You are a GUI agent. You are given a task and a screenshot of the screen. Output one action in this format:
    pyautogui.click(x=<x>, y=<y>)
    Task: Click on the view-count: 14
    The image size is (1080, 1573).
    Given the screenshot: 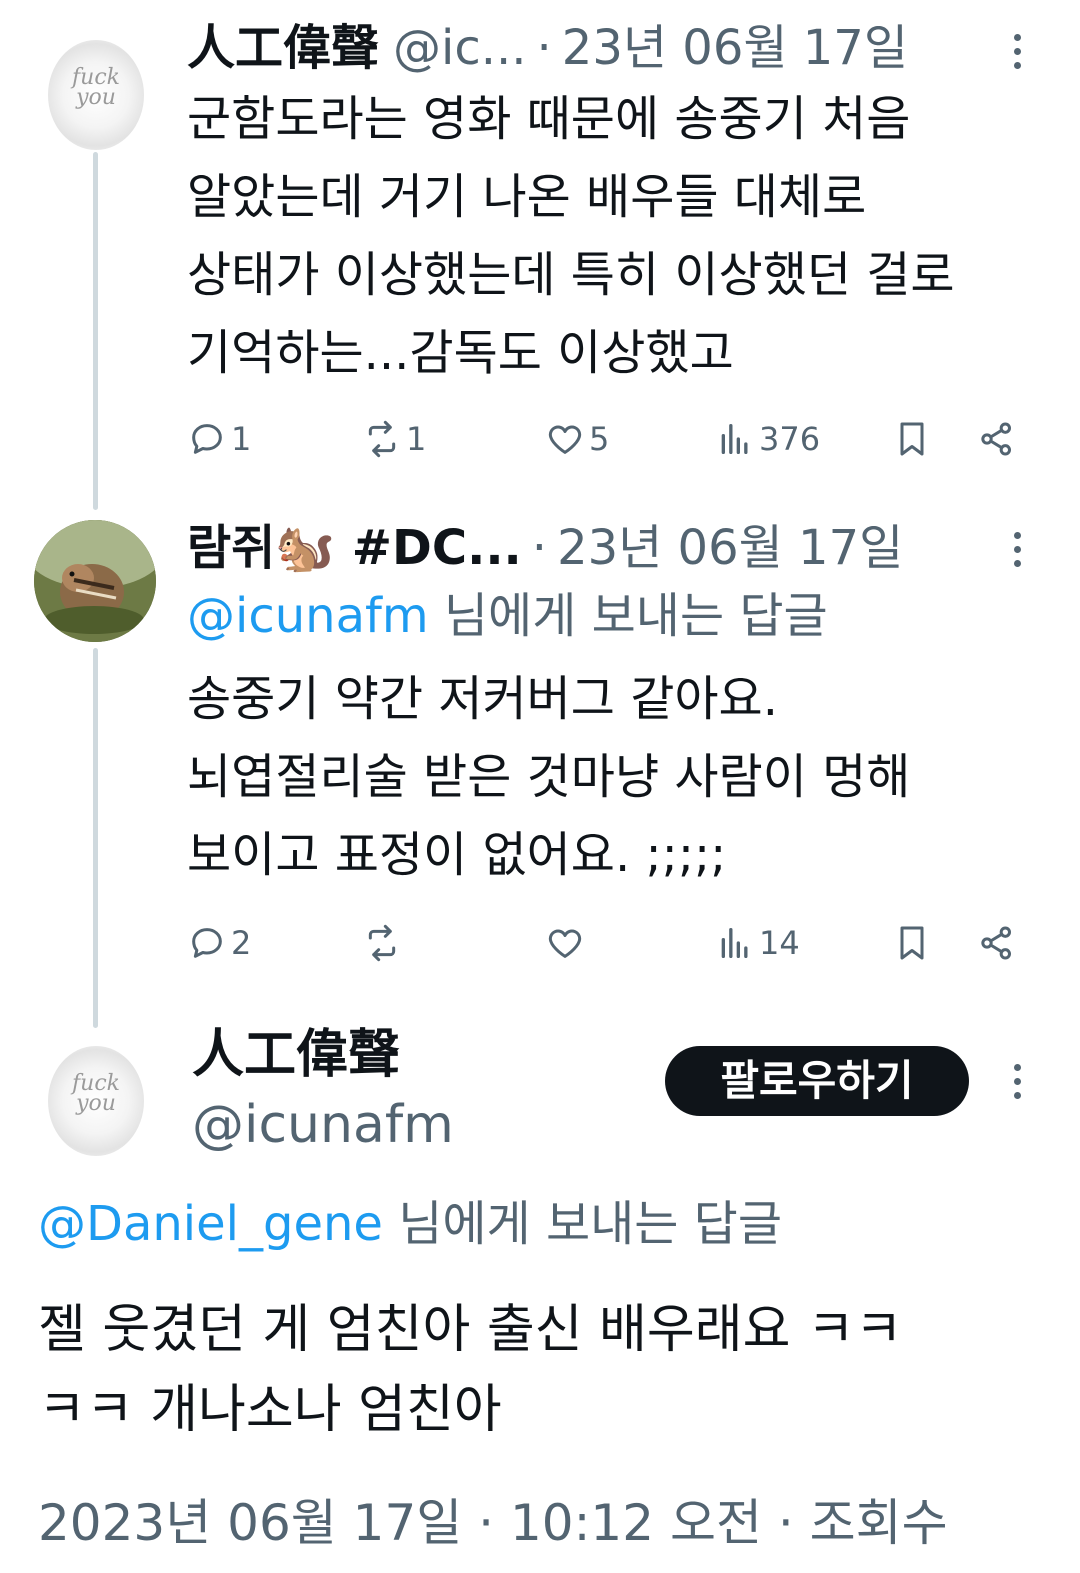 What is the action you would take?
    pyautogui.click(x=779, y=943)
    